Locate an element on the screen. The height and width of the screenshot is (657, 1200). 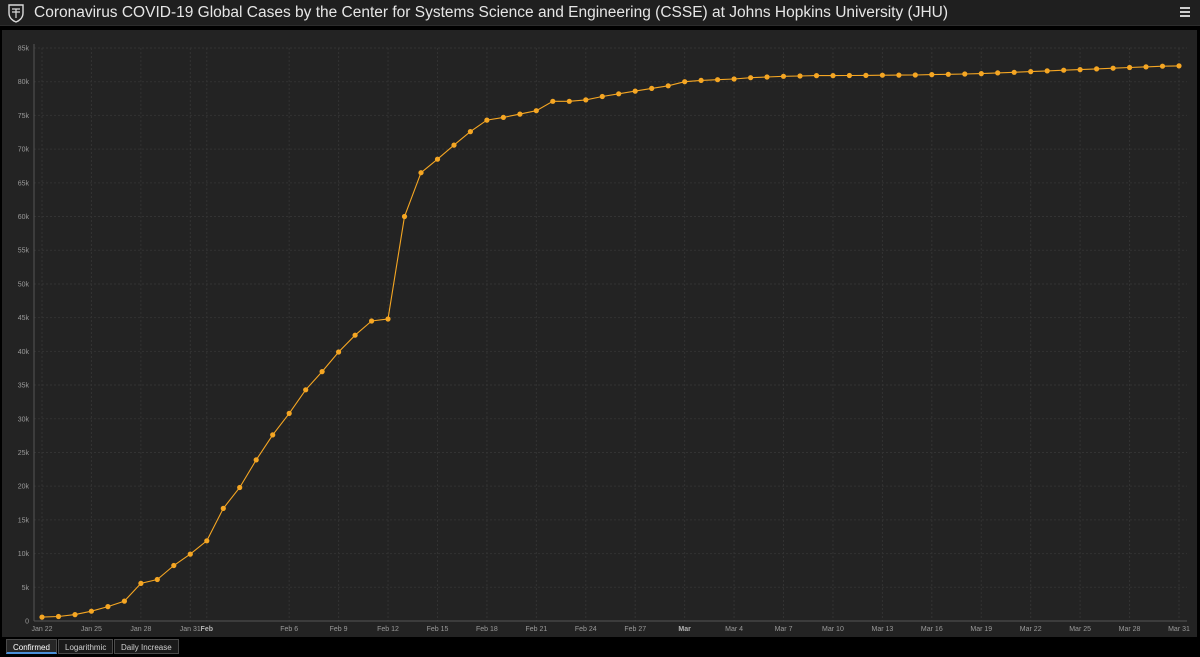
y-tick-label: 0 is located at coordinates (27, 622).